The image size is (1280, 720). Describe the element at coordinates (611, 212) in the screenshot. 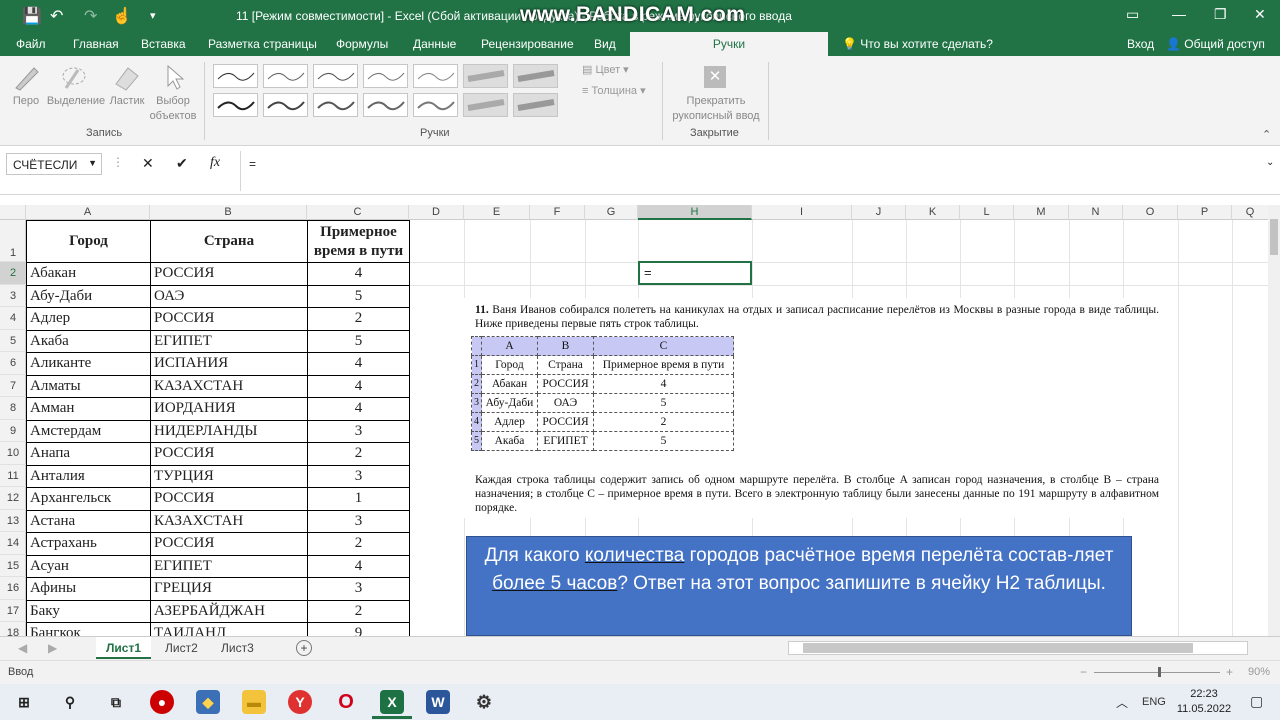

I see `column-header: G` at that location.